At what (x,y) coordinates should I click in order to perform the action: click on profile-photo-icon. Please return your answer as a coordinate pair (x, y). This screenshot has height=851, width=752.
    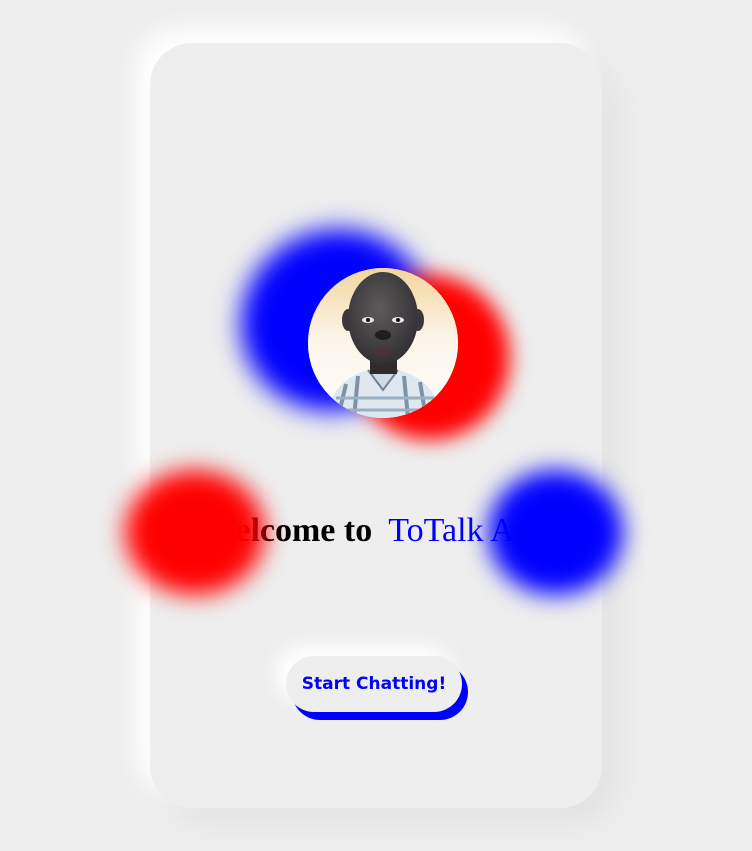
    Looking at the image, I should click on (383, 343).